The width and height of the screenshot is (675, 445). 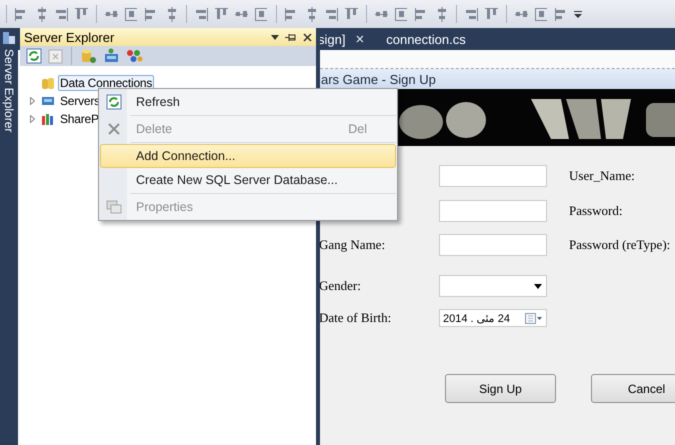 What do you see at coordinates (291, 37) in the screenshot?
I see `pin-icon` at bounding box center [291, 37].